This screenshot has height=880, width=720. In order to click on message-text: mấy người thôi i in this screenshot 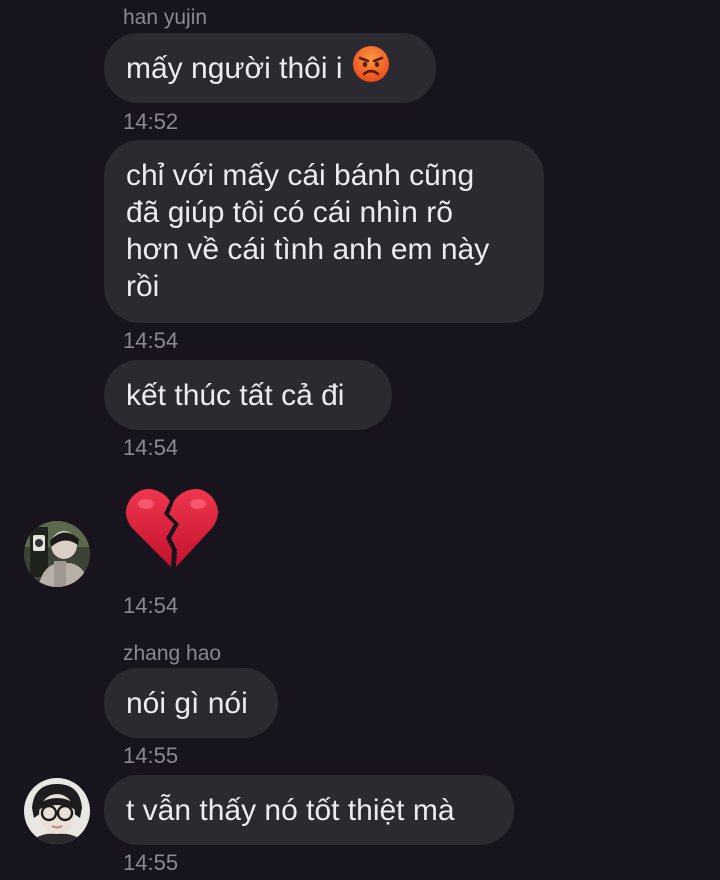, I will do `click(234, 68)`.